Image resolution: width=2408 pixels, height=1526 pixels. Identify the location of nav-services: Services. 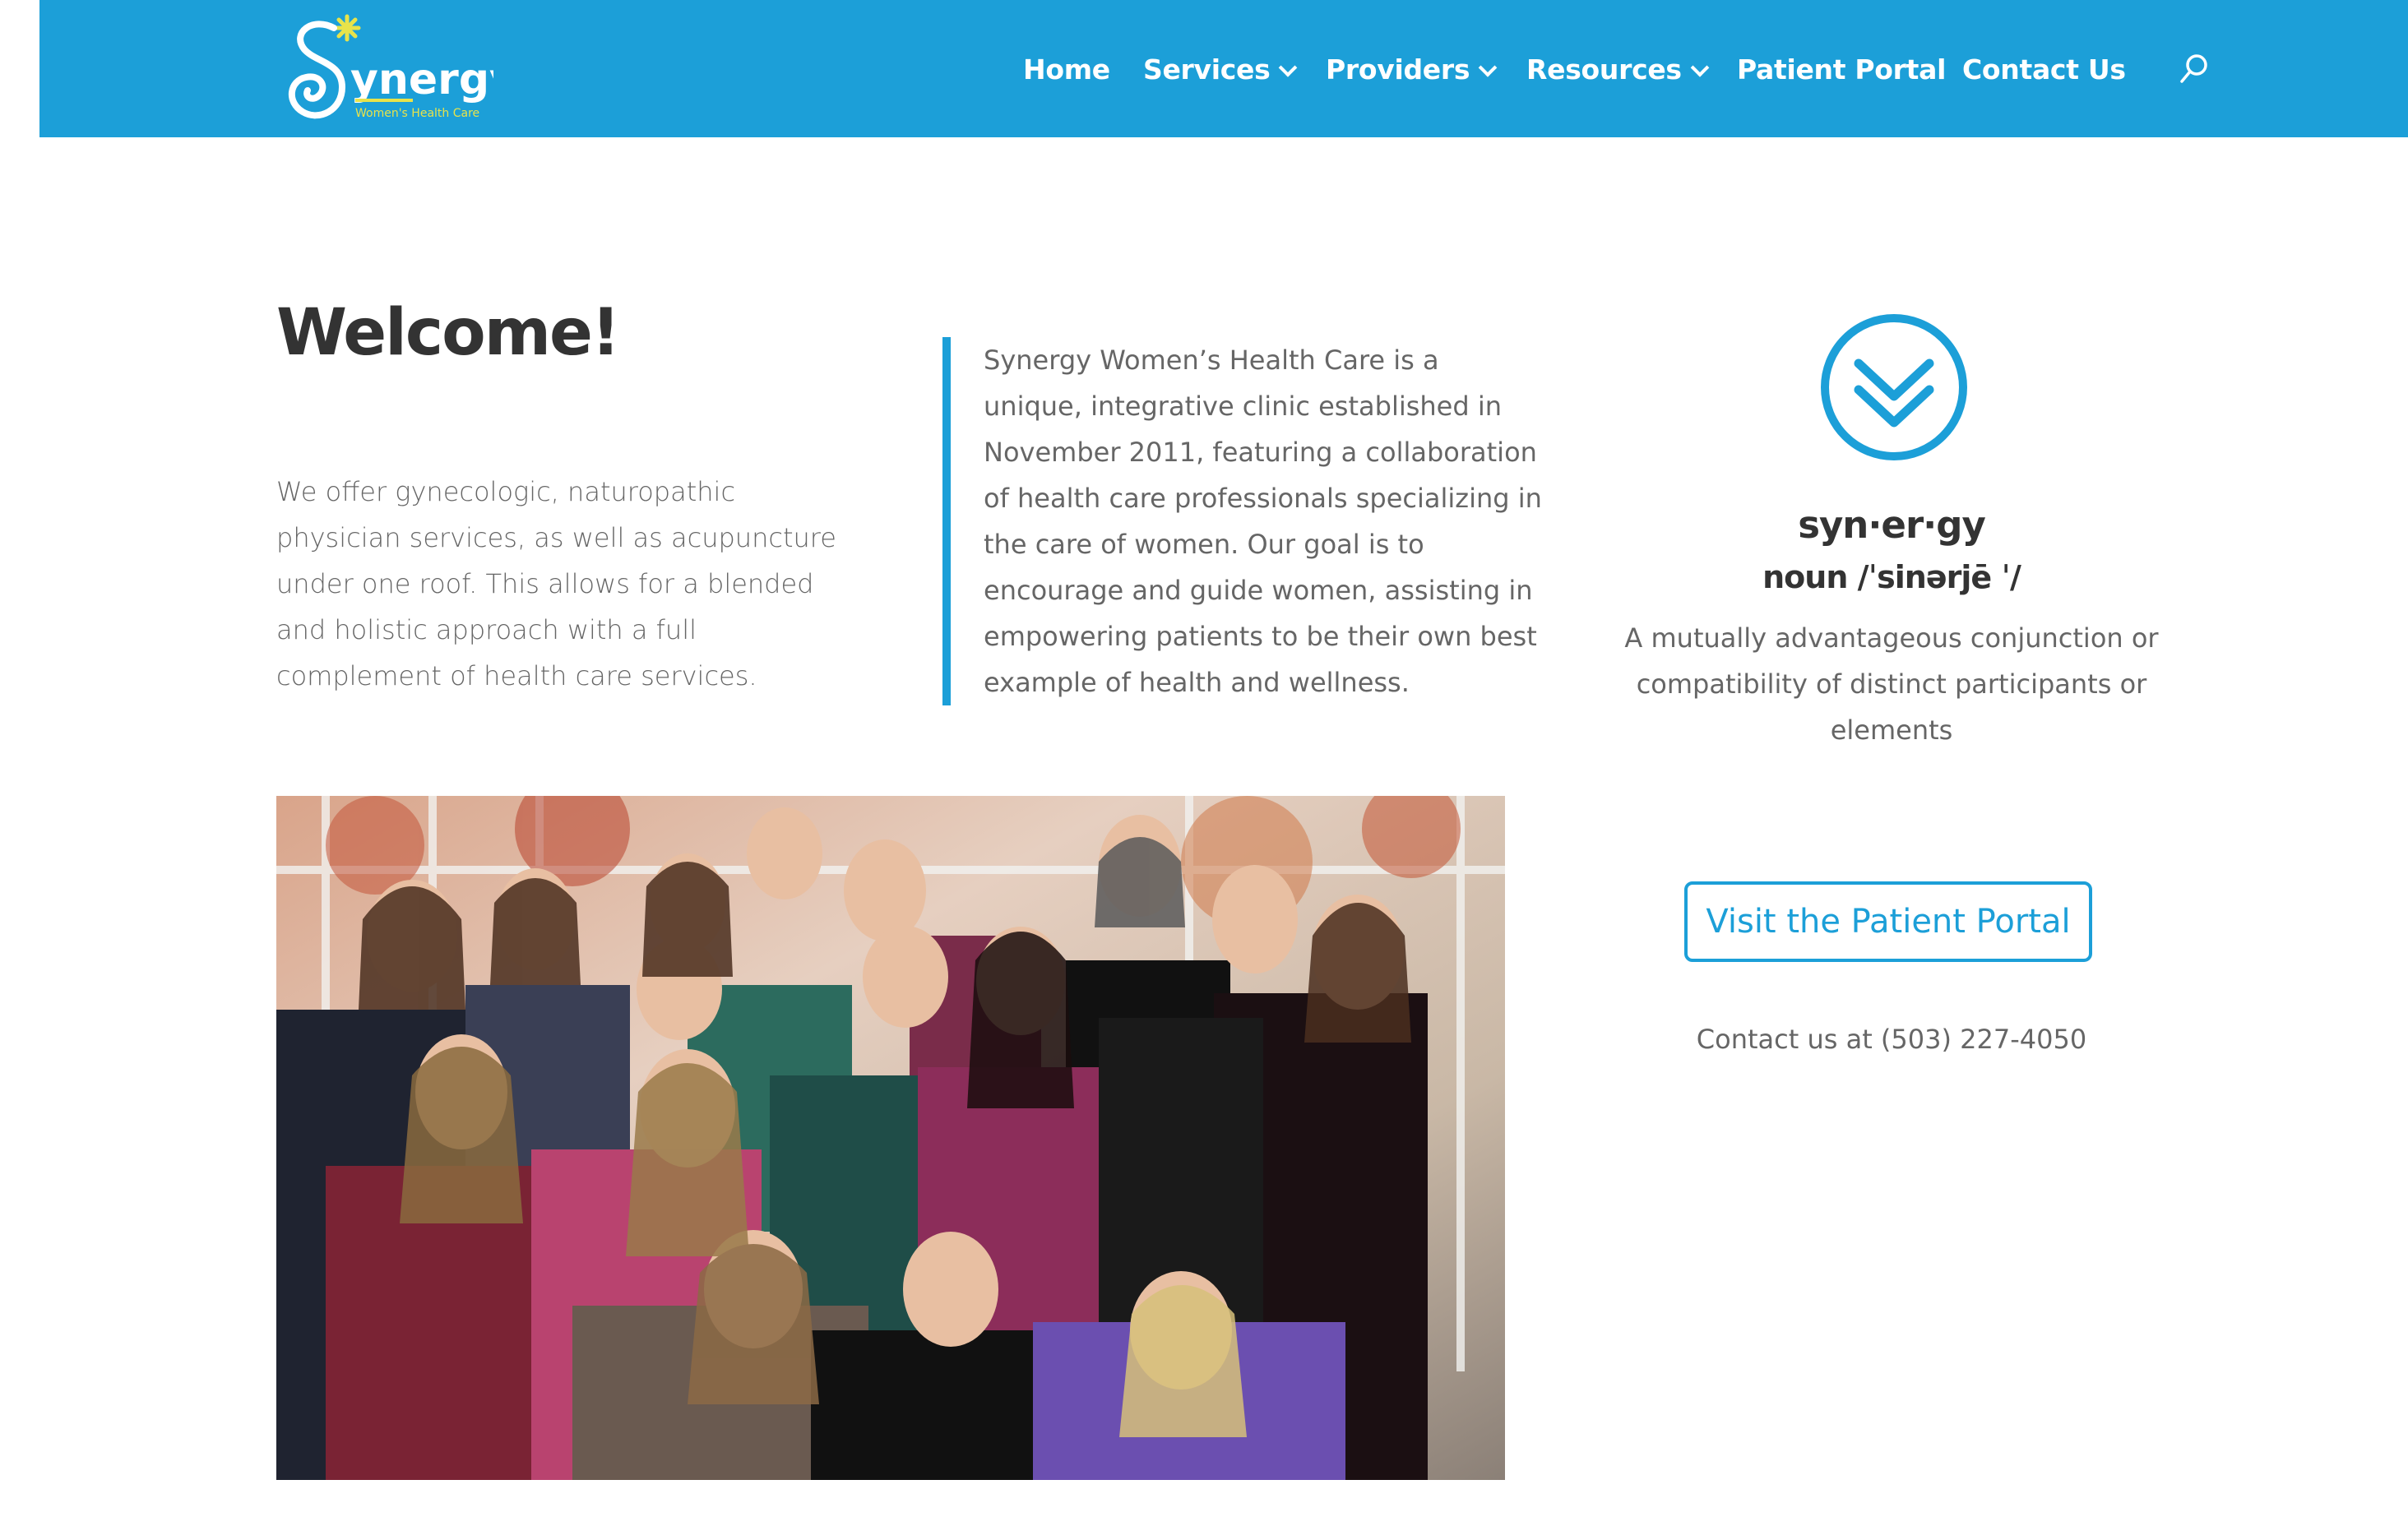
(1220, 69).